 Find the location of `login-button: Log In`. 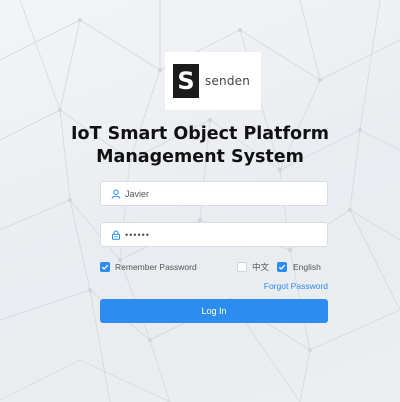

login-button: Log In is located at coordinates (214, 311).